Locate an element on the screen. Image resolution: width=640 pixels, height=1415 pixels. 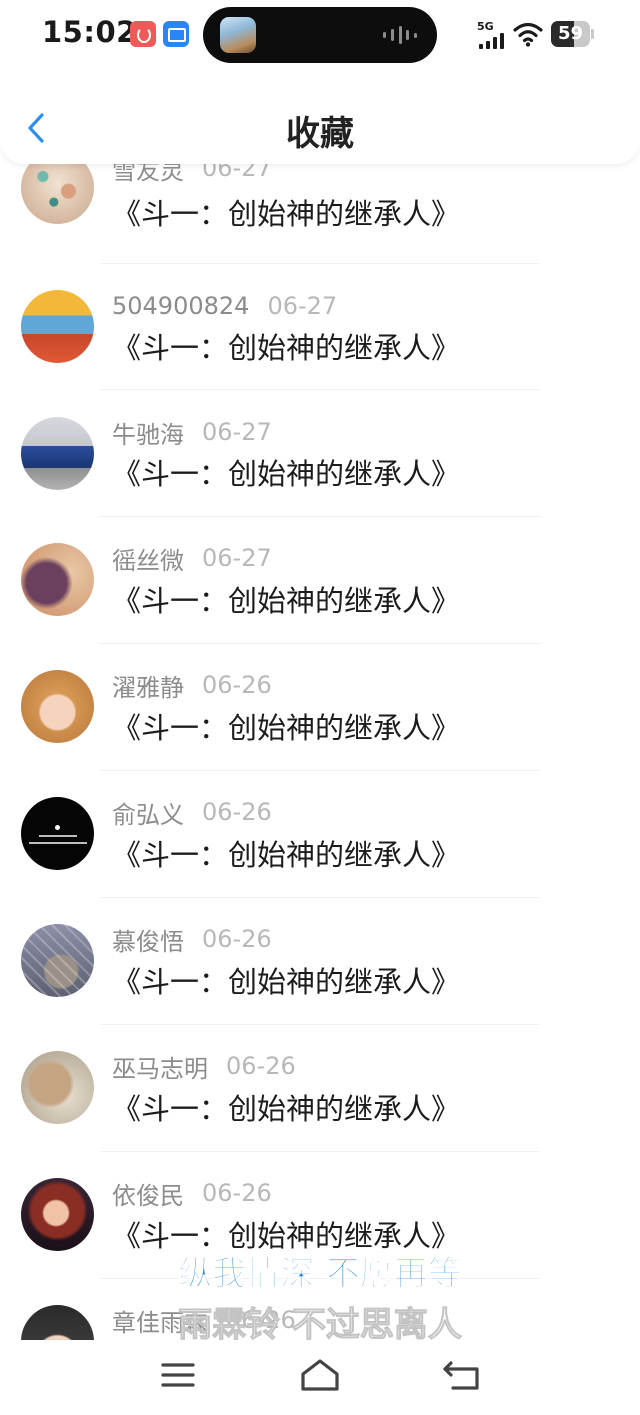
list-item: 濯雅静 06-26 《斗一：创始神的继承人》 is located at coordinates (320, 711).